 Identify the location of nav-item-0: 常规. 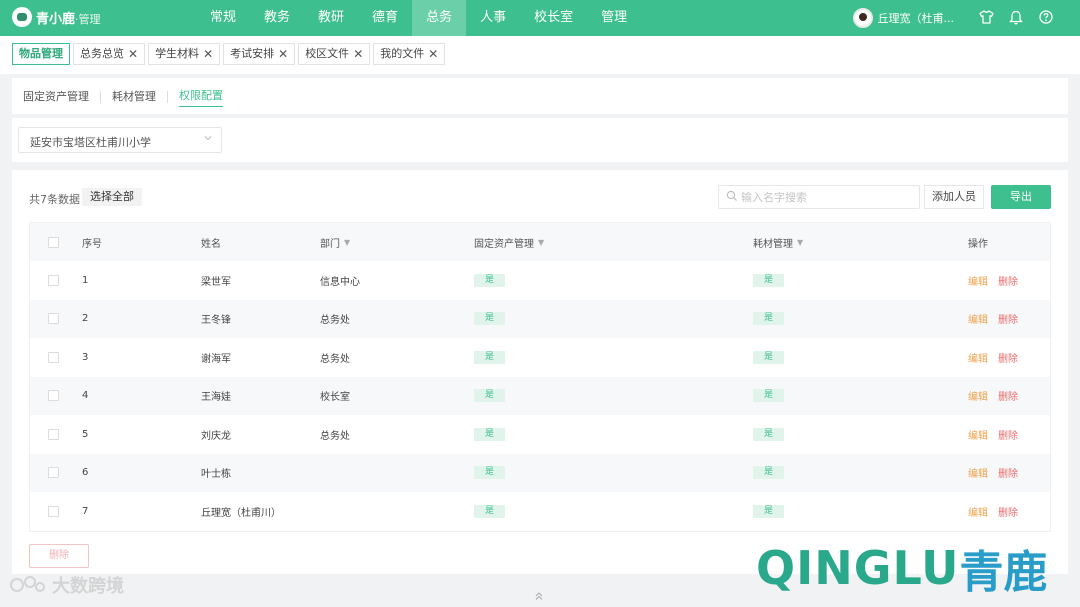
(223, 18).